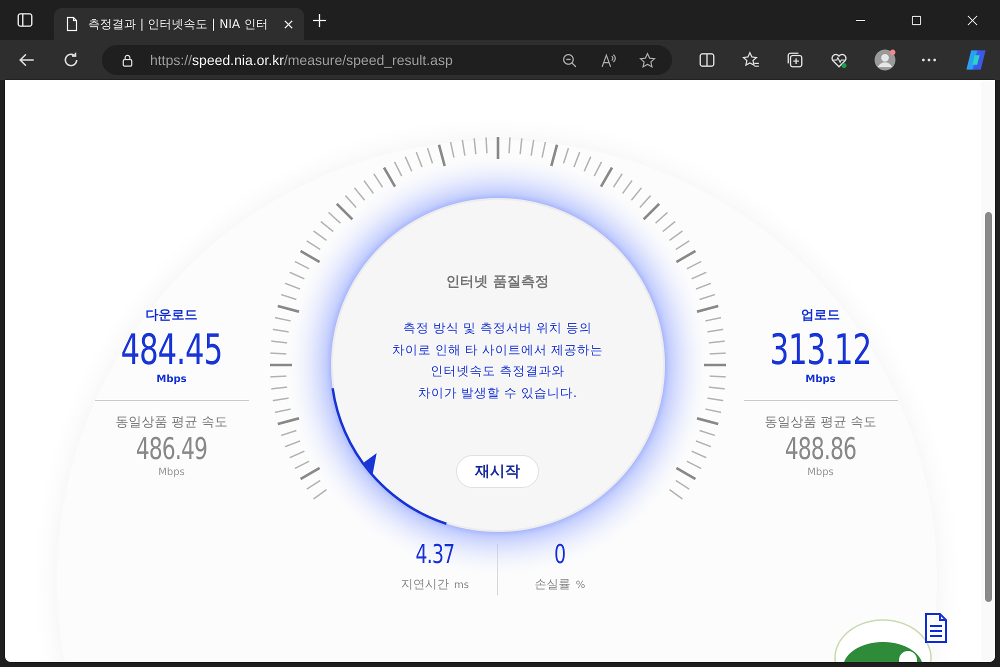 The height and width of the screenshot is (667, 1000). Describe the element at coordinates (839, 60) in the screenshot. I see `heart-pulse-icon` at that location.